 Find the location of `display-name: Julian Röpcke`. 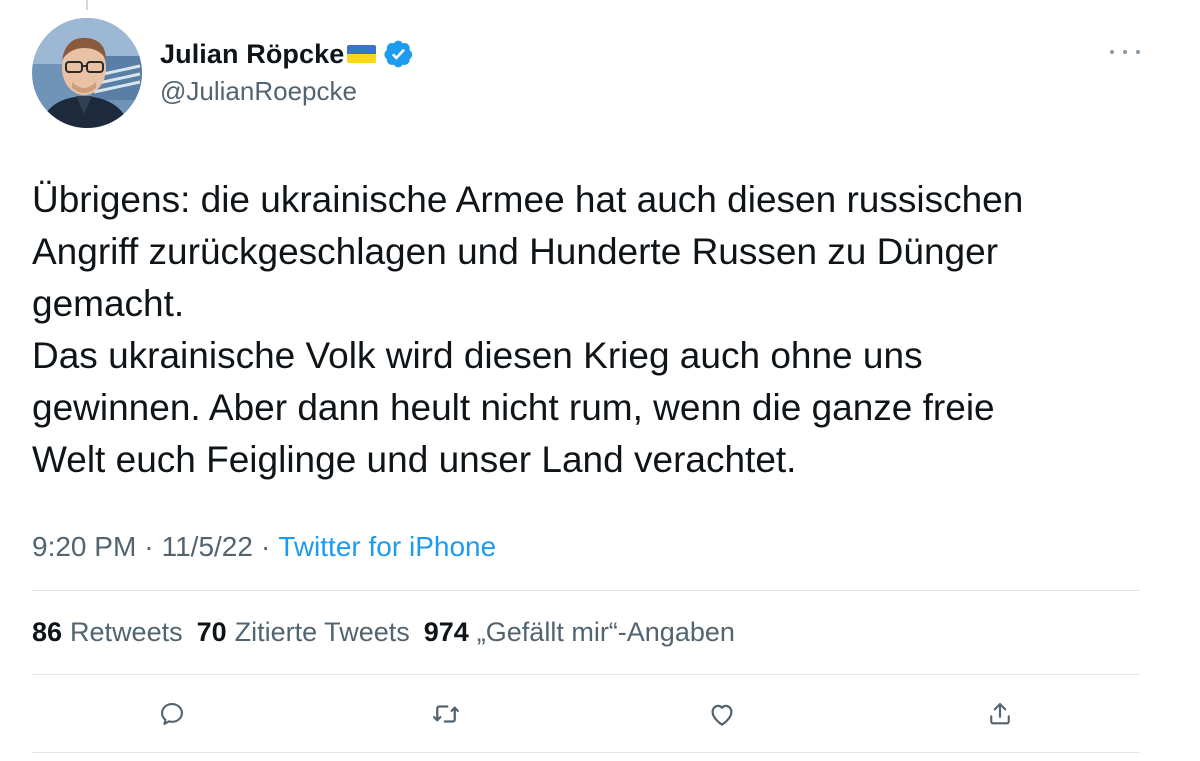

display-name: Julian Röpcke is located at coordinates (252, 54).